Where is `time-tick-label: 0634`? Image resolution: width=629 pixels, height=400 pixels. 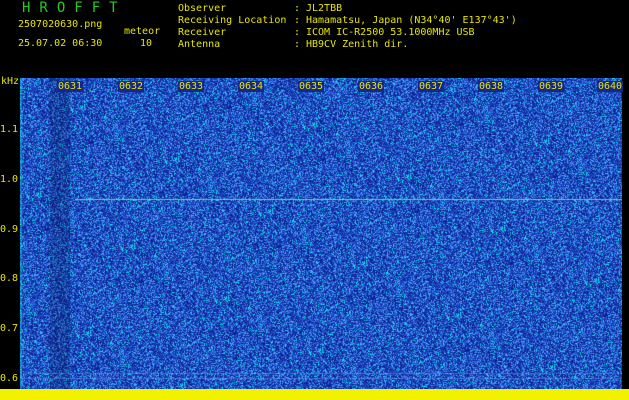
time-tick-label: 0634 is located at coordinates (251, 86).